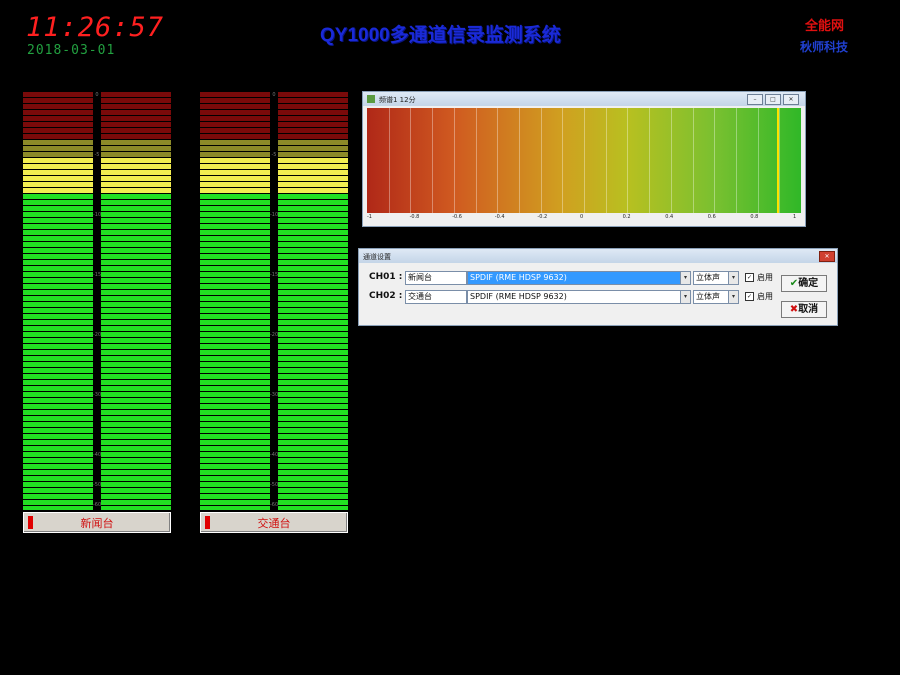 Image resolution: width=900 pixels, height=675 pixels. Describe the element at coordinates (574, 278) in the screenshot. I see `ch01-device-select: SPDIF (RME HDSP 9632)` at that location.